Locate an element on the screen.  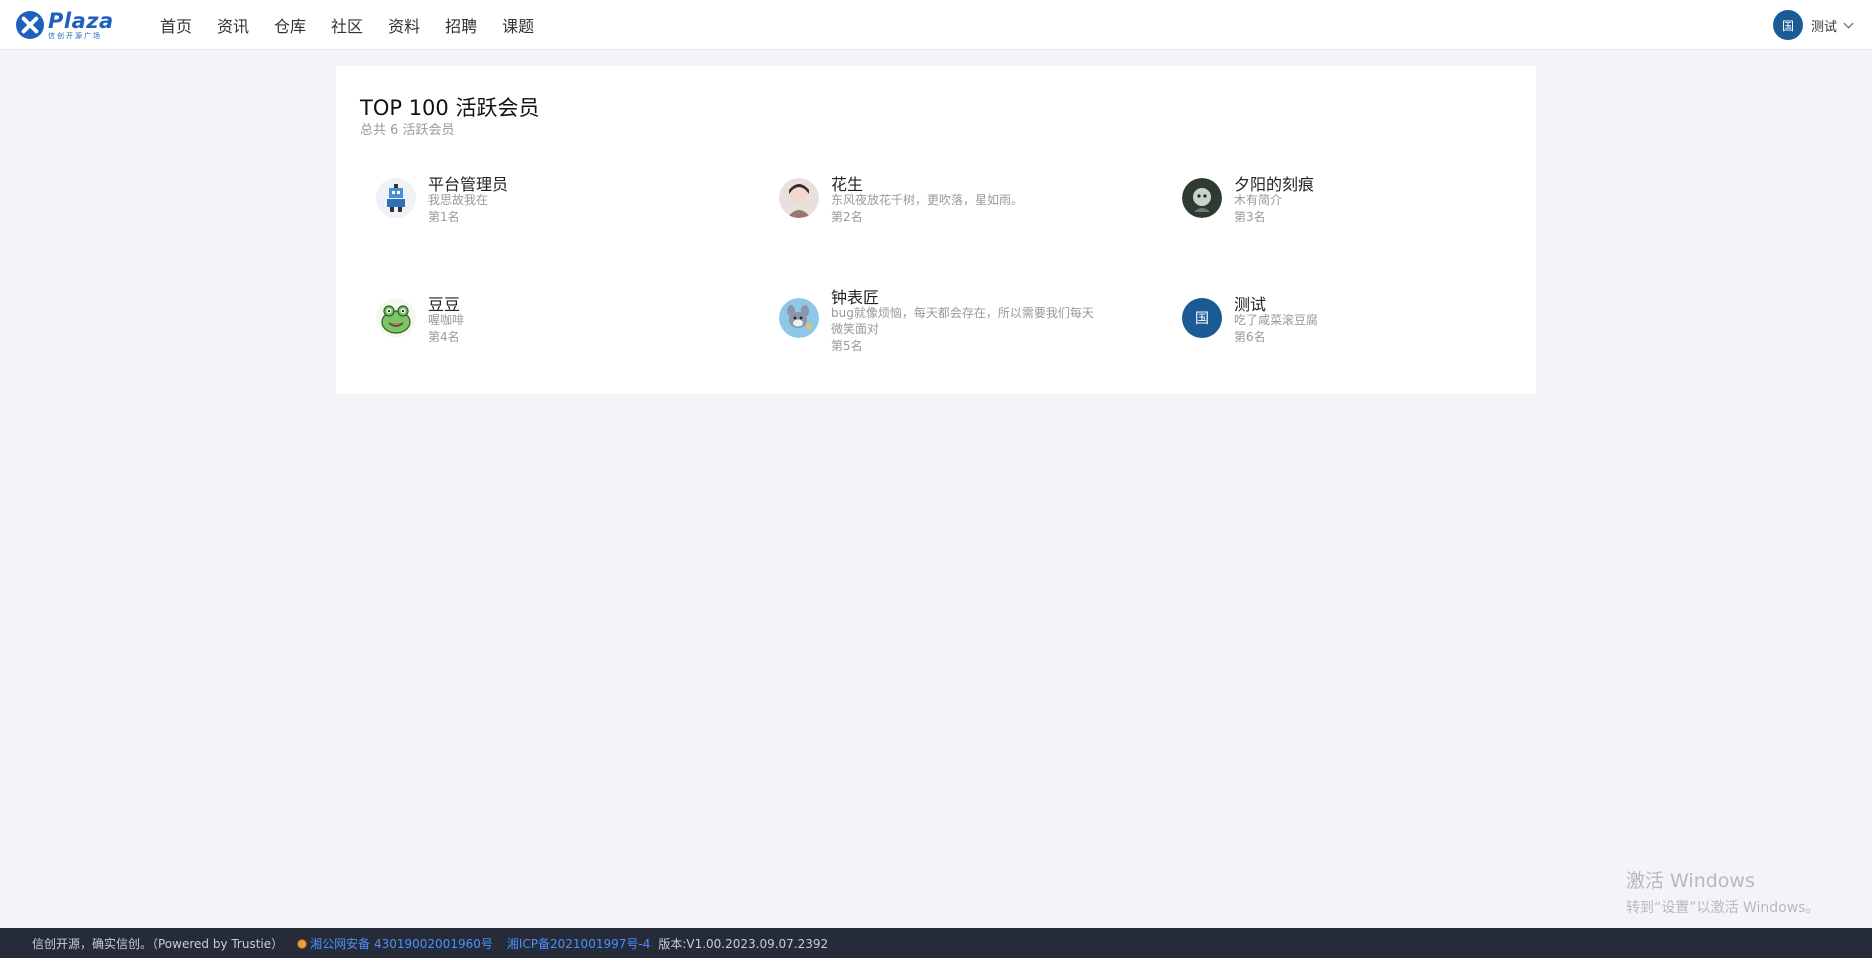
nav-jobs: 招聘 is located at coordinates (461, 25).